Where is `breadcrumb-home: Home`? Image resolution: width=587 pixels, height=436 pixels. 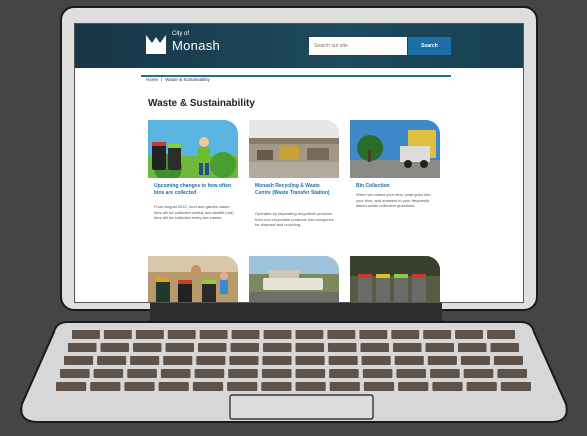
breadcrumb-home: Home is located at coordinates (152, 79).